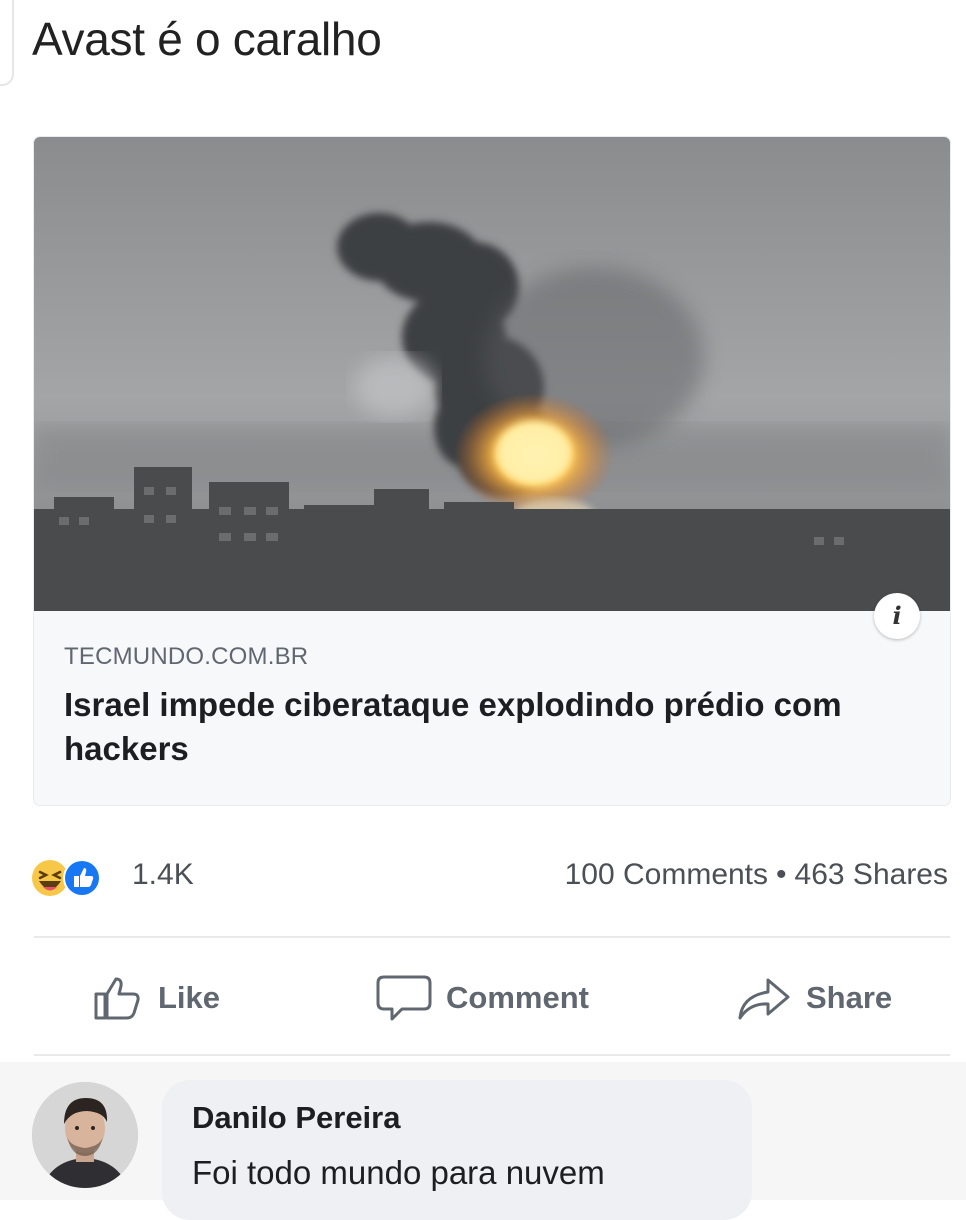  Describe the element at coordinates (7, 43) in the screenshot. I see `previous-element-edge` at that location.